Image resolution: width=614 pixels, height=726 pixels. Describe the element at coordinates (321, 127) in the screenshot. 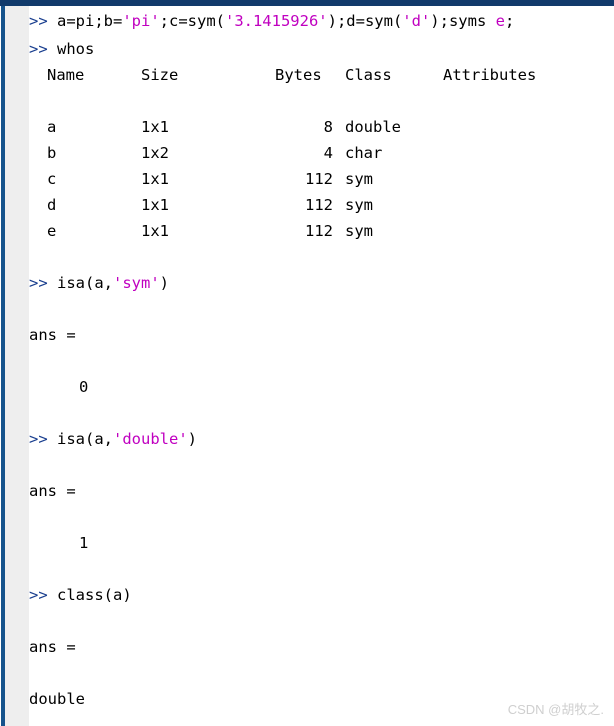

I see `table-row: a 1x1 8 double` at that location.